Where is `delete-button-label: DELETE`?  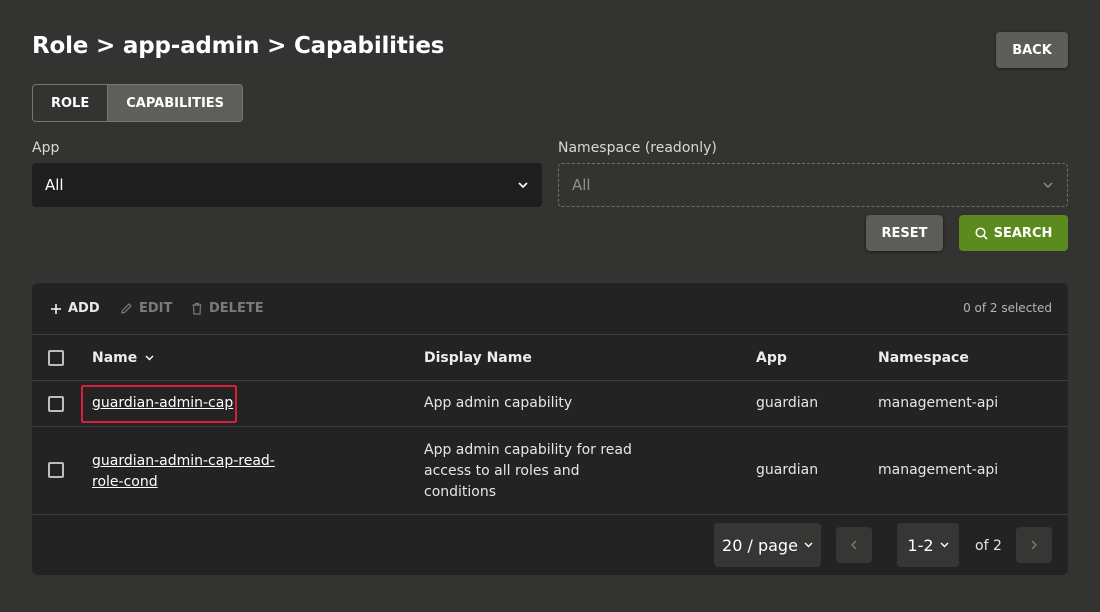 delete-button-label: DELETE is located at coordinates (236, 308).